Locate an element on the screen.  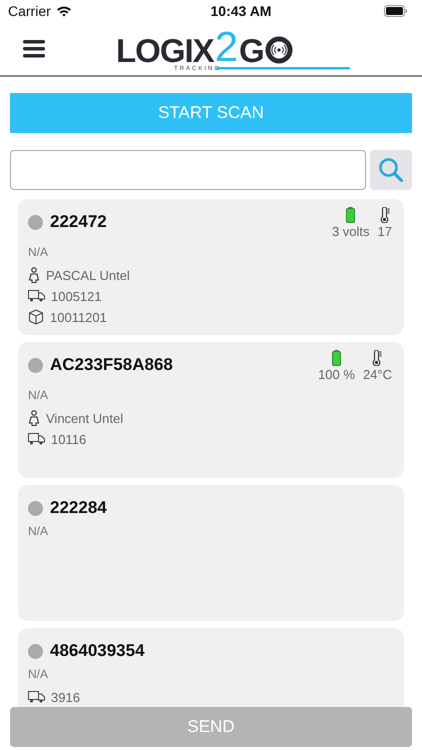
search-button is located at coordinates (391, 170).